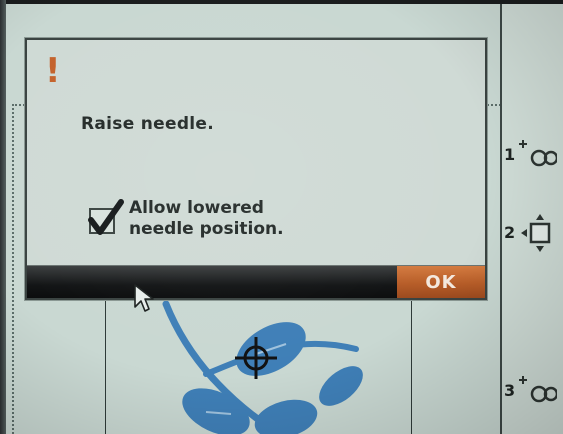  I want to click on dialog-message: Raise needle., so click(148, 124).